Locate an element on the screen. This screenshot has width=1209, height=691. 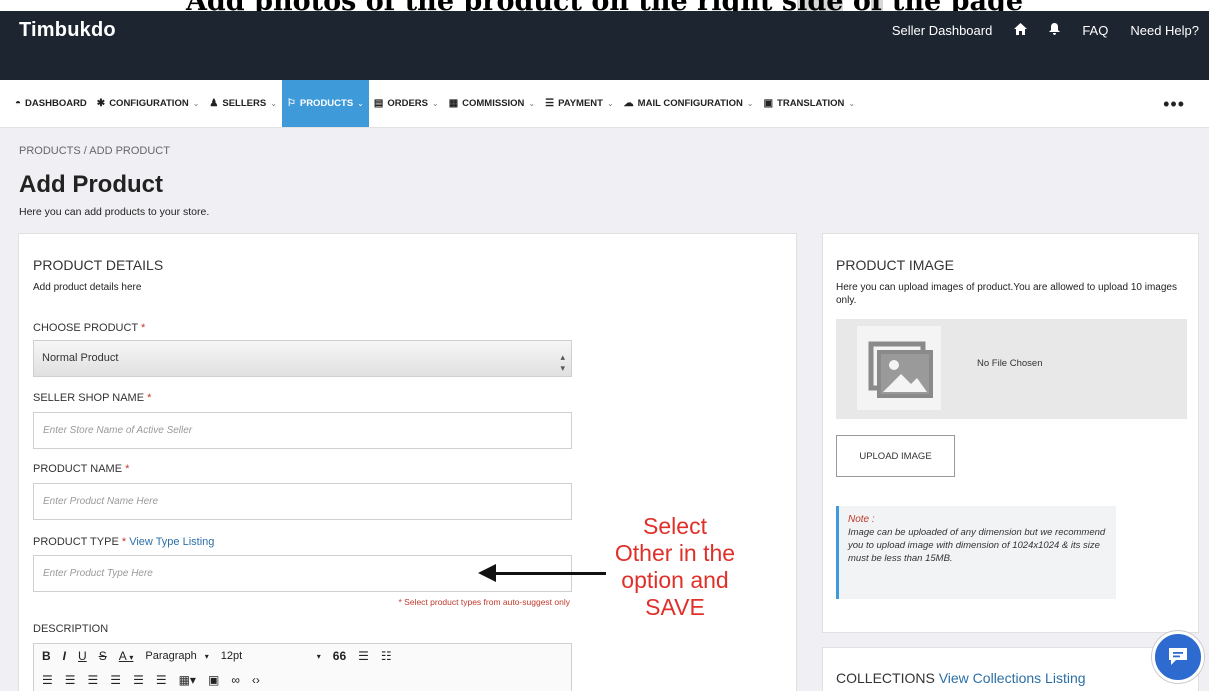
underline-button: U is located at coordinates (82, 656).